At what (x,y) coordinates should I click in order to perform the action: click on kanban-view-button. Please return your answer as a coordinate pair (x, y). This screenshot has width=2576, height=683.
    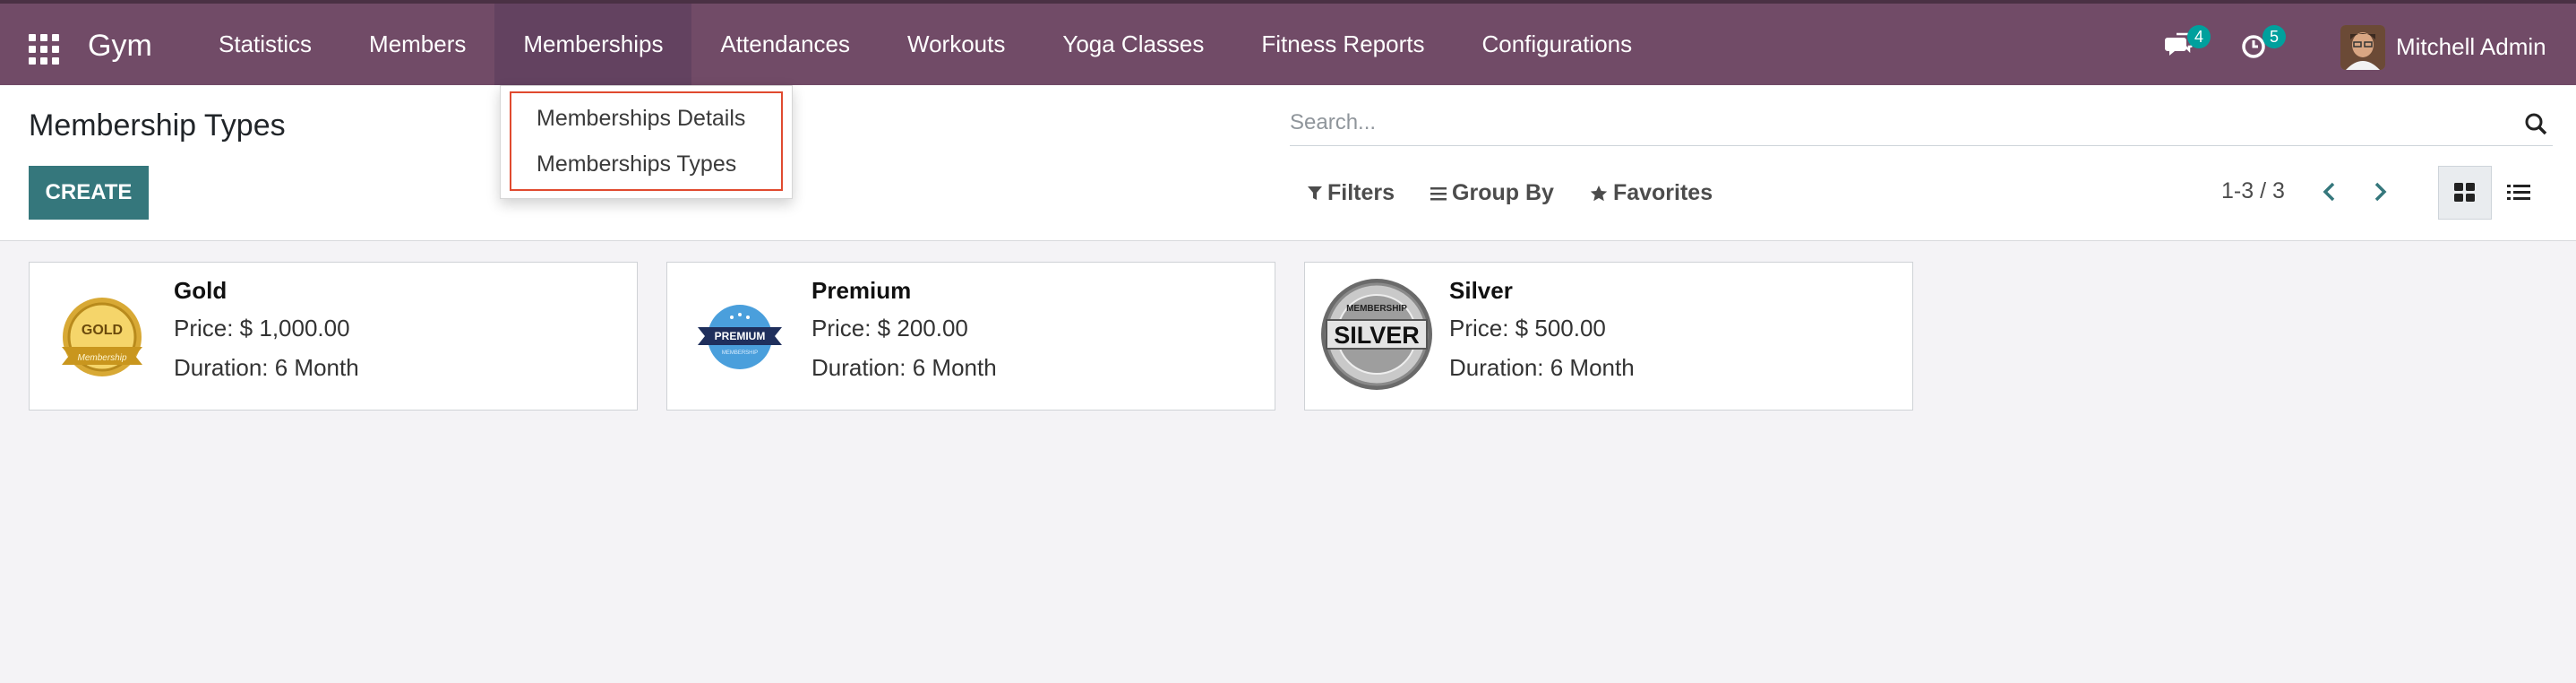
    Looking at the image, I should click on (2465, 193).